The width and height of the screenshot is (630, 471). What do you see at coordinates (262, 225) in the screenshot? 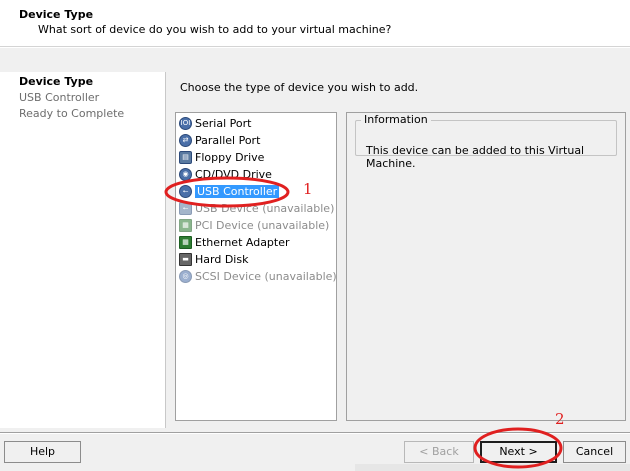
I see `list-item-label: PCI Device (unavailable)` at bounding box center [262, 225].